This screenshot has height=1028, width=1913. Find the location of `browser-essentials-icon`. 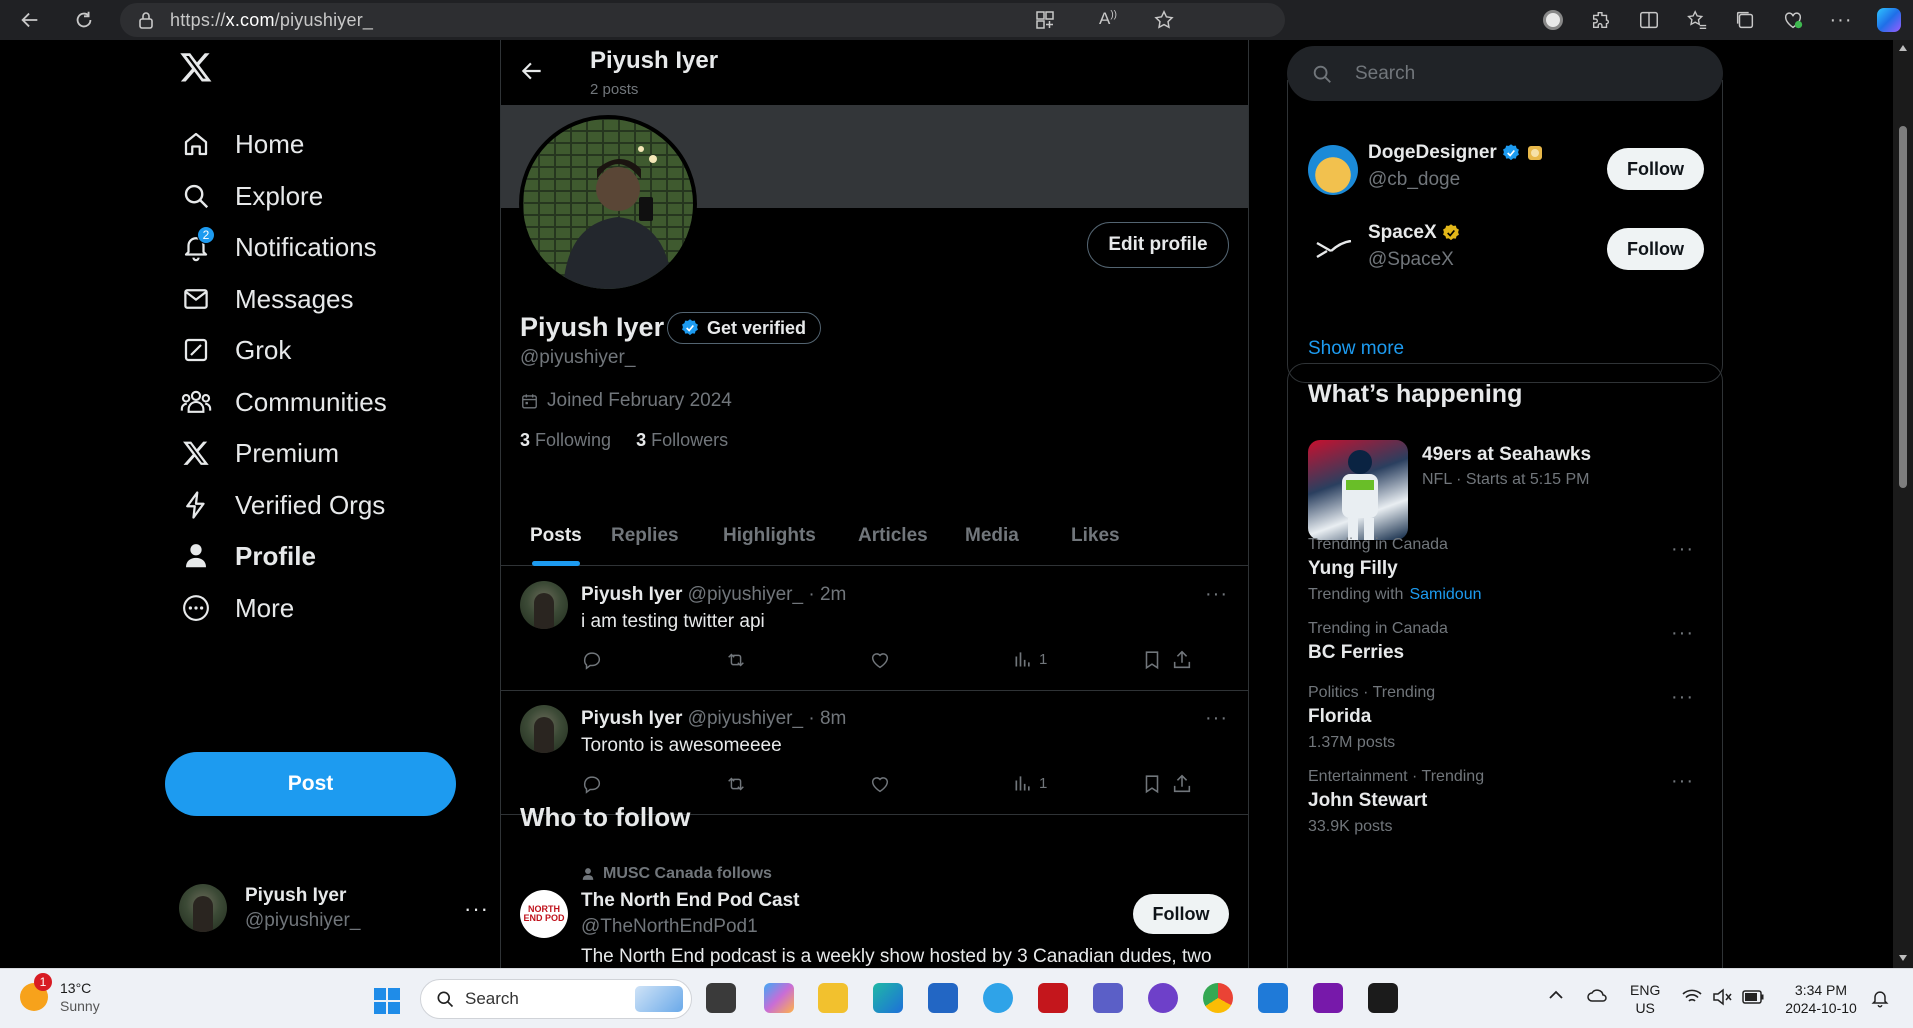

browser-essentials-icon is located at coordinates (1793, 20).